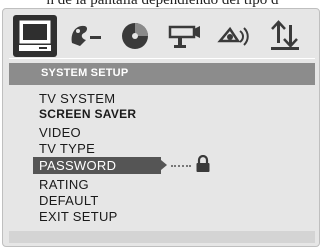 This screenshot has height=249, width=325. I want to click on connector-dots, so click(181, 166).